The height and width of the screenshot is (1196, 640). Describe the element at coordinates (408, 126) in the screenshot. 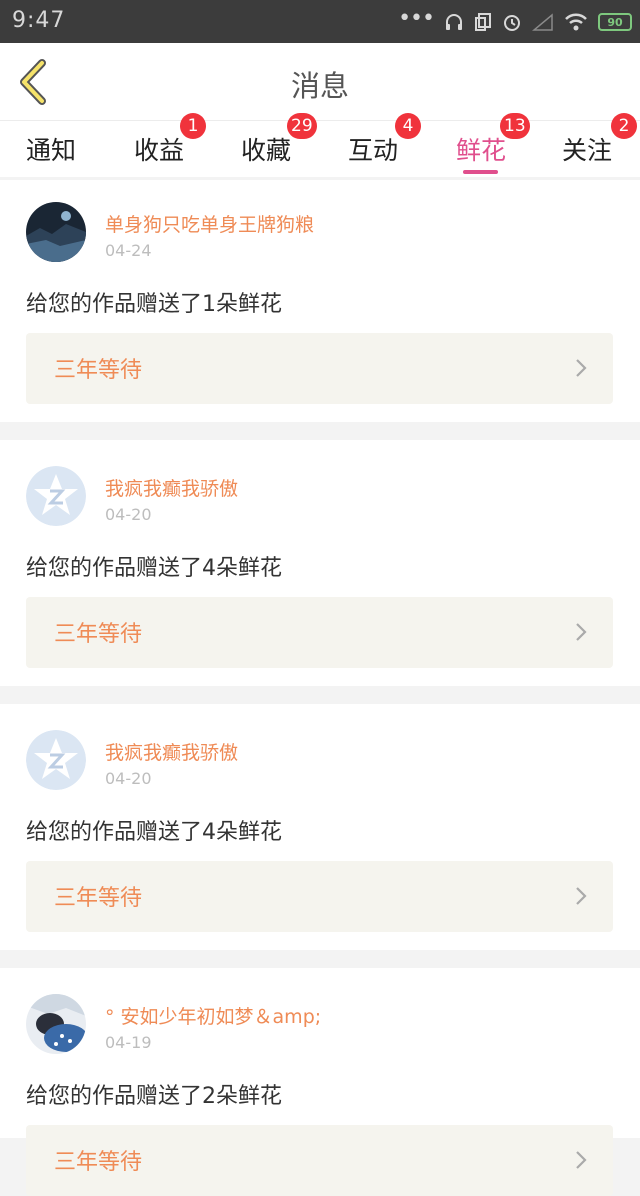

I see `interaction-badge: 4` at that location.